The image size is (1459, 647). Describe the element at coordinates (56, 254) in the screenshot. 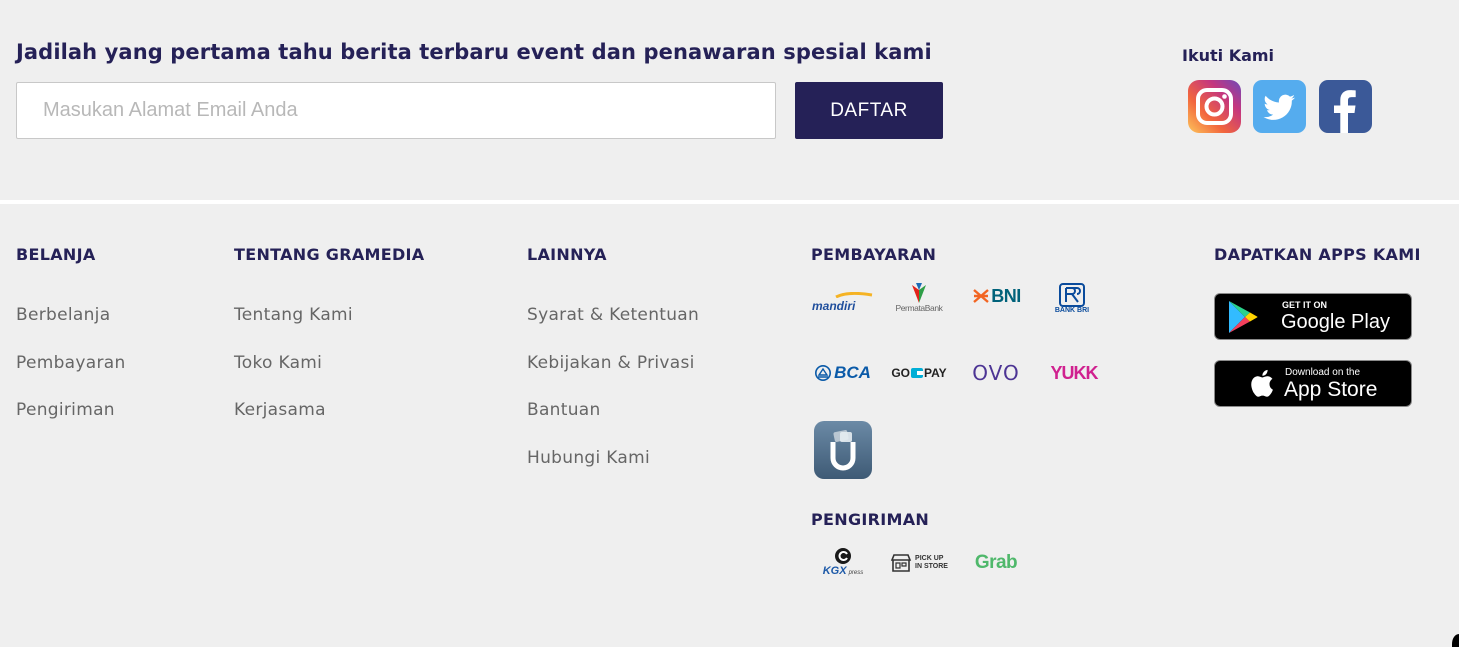

I see `column-title-belanja: BELANJA` at that location.